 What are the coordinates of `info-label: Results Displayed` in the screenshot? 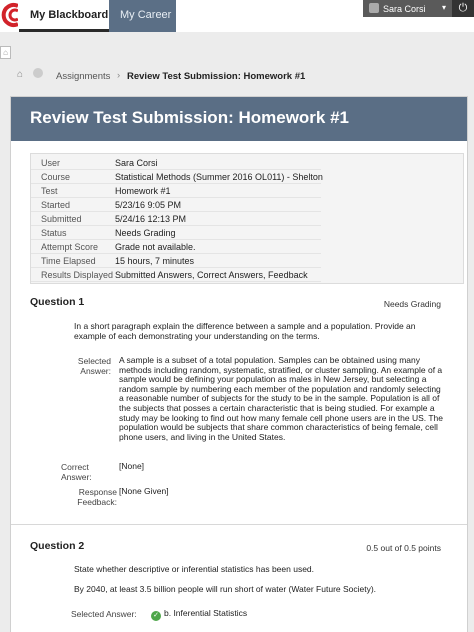 It's located at (77, 275).